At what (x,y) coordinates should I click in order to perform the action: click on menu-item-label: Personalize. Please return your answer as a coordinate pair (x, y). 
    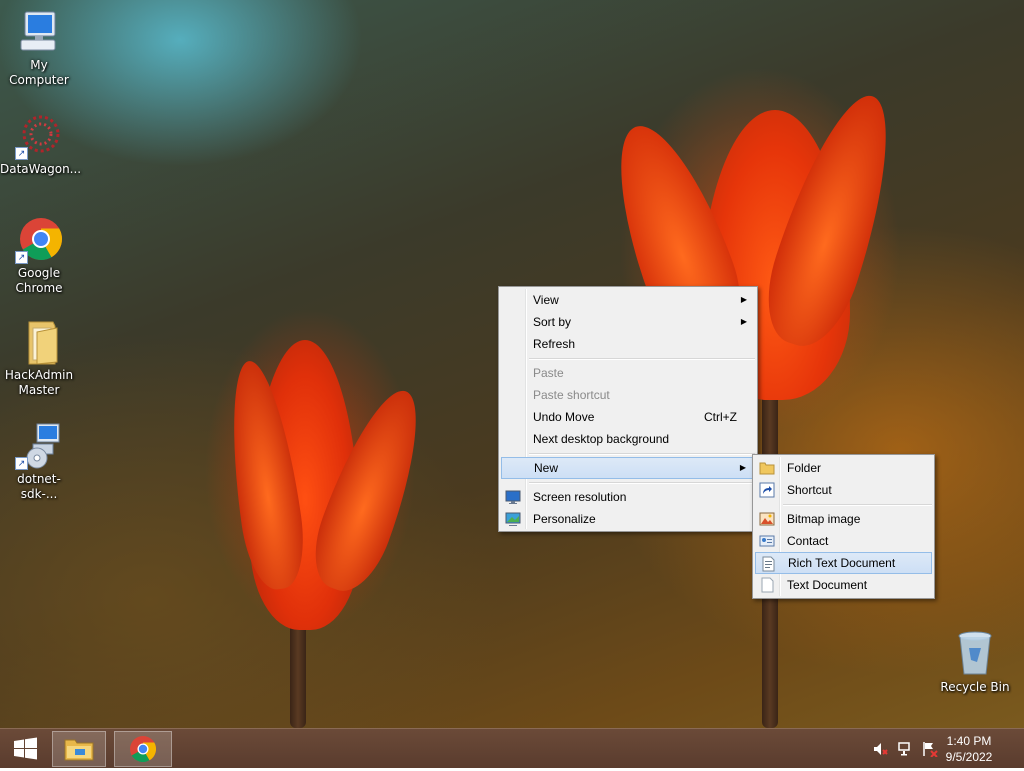
    Looking at the image, I should click on (564, 519).